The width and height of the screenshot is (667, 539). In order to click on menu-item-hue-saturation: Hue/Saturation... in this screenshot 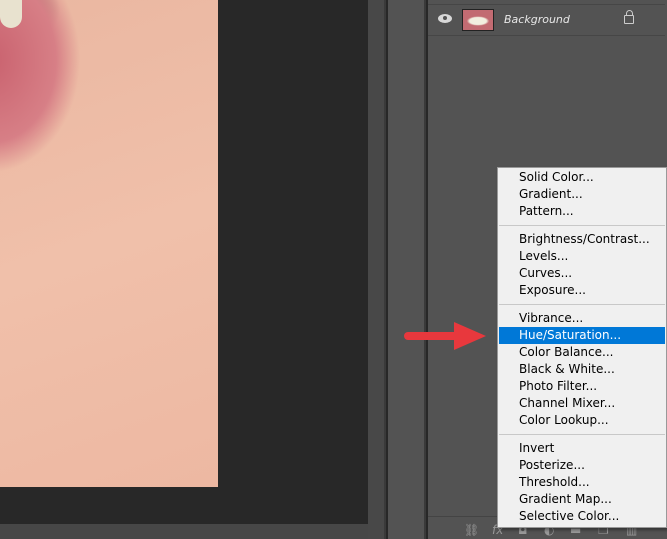, I will do `click(582, 335)`.